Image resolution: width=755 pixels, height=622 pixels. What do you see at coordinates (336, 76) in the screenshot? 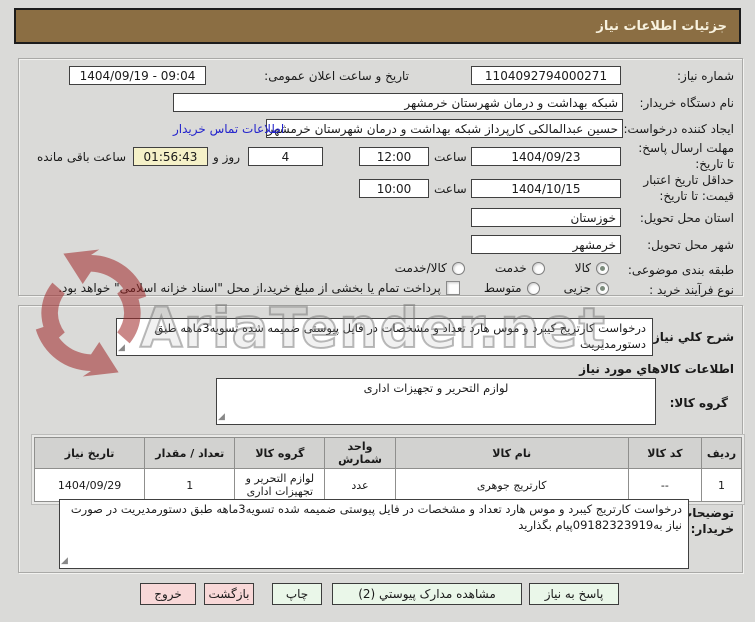
I see `announce-label: تاریخ و ساعت اعلان عمومی:` at bounding box center [336, 76].